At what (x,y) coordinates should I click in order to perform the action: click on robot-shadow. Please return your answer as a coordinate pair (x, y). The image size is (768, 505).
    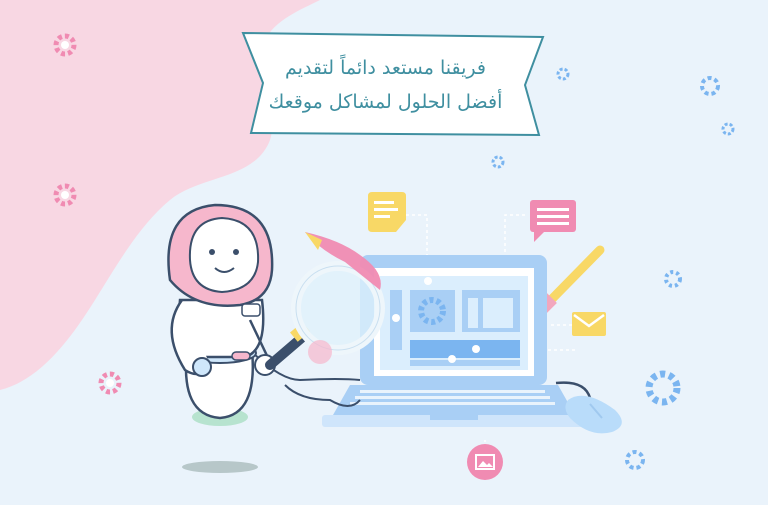
    Looking at the image, I should click on (220, 467).